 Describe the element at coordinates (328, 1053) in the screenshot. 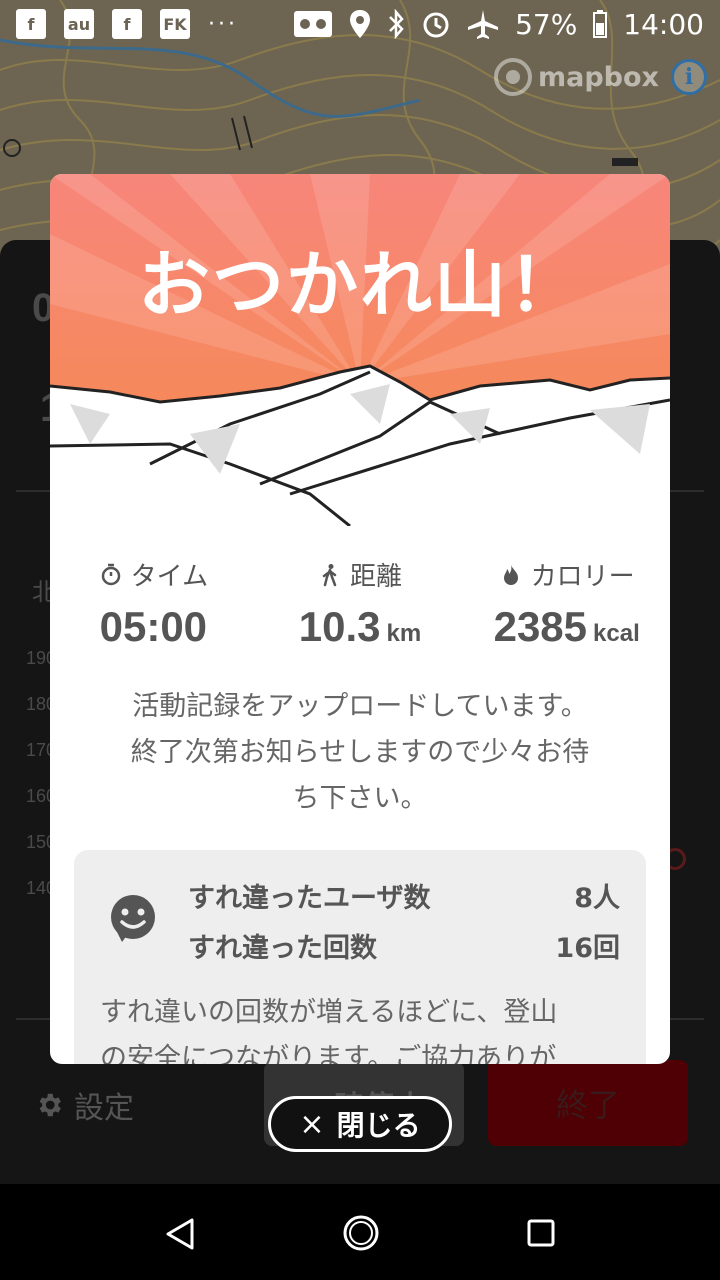

I see `note-line: の安全につながります。ご協力ありが` at that location.